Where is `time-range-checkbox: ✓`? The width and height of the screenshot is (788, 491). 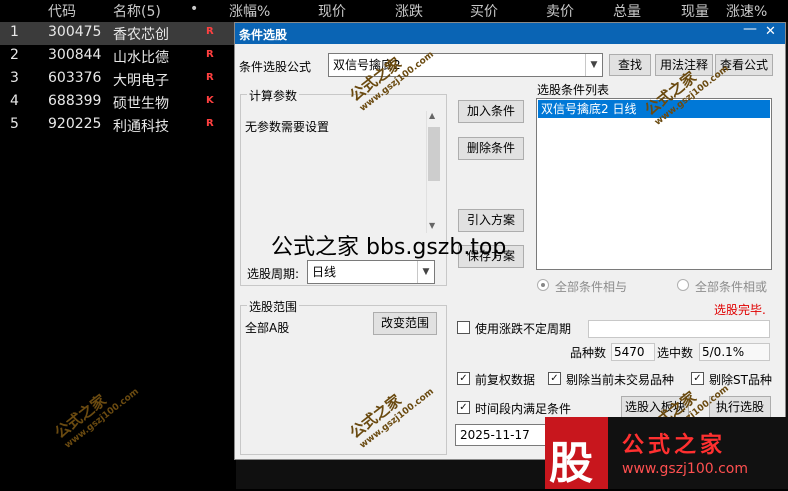 time-range-checkbox: ✓ is located at coordinates (463, 407).